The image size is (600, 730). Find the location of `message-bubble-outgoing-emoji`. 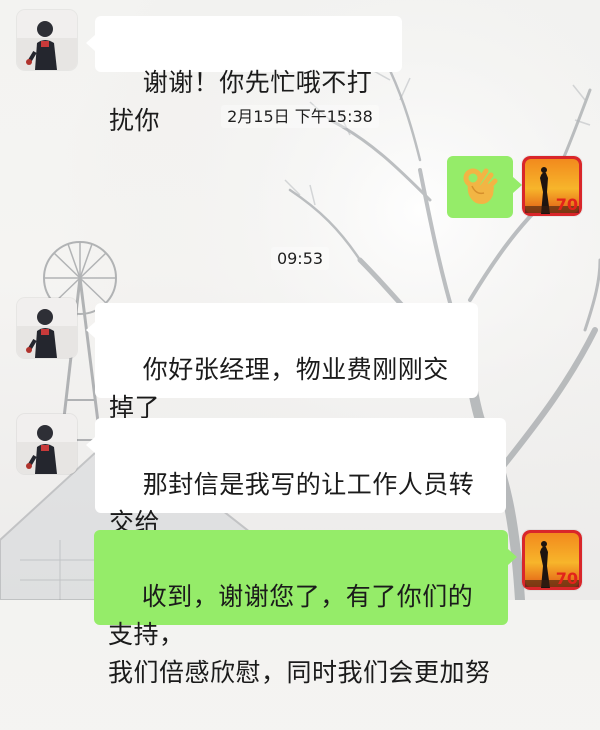

message-bubble-outgoing-emoji is located at coordinates (484, 187).